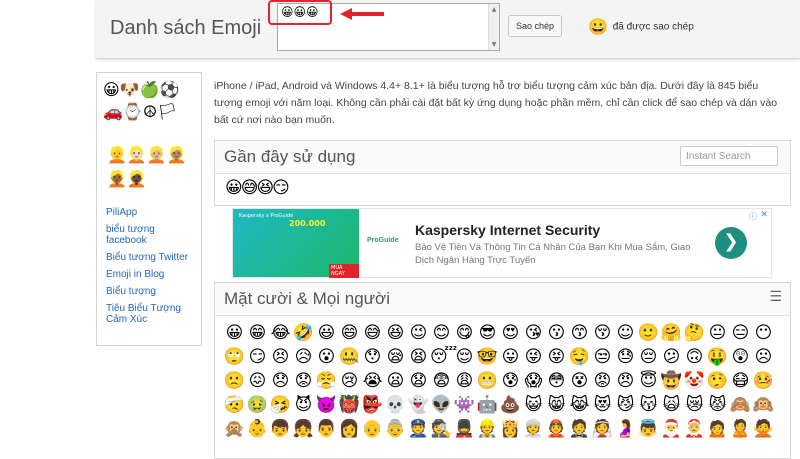 The width and height of the screenshot is (800, 459). I want to click on emoji-item: 😦, so click(395, 381).